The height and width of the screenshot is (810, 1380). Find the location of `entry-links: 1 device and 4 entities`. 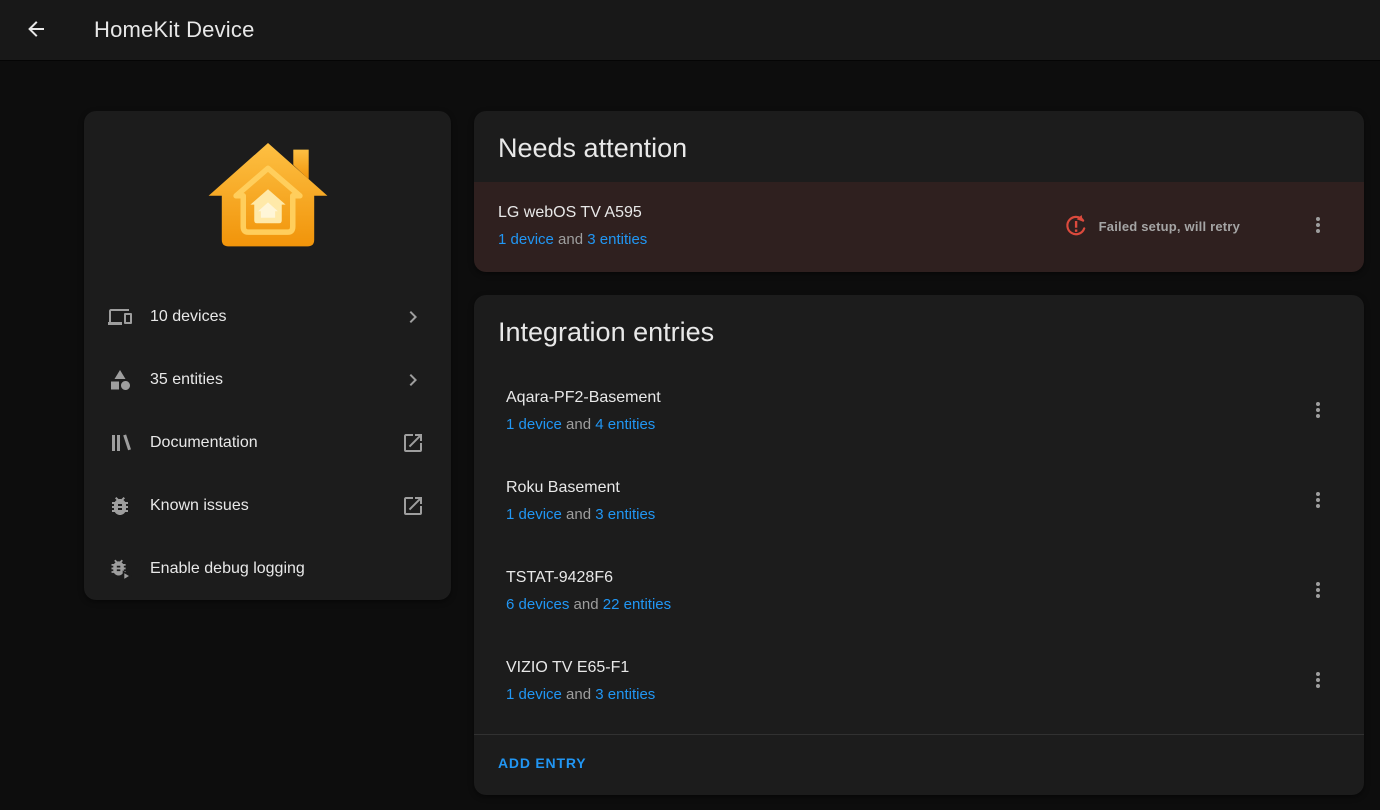

entry-links: 1 device and 4 entities is located at coordinates (583, 424).